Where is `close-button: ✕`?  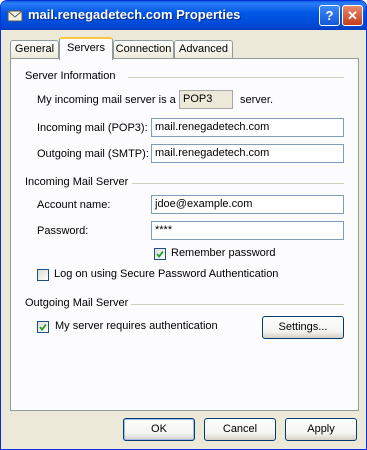 close-button: ✕ is located at coordinates (352, 15).